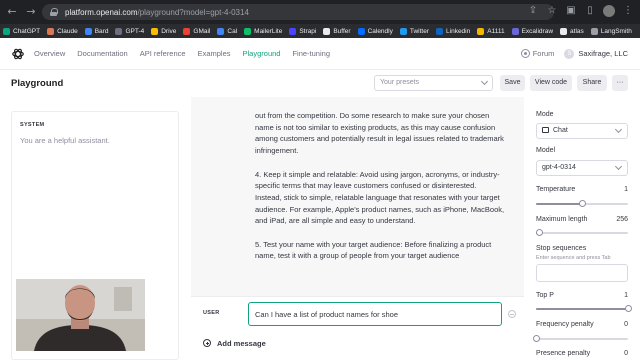 Image resolution: width=640 pixels, height=360 pixels. I want to click on presenter-video-image, so click(80, 315).